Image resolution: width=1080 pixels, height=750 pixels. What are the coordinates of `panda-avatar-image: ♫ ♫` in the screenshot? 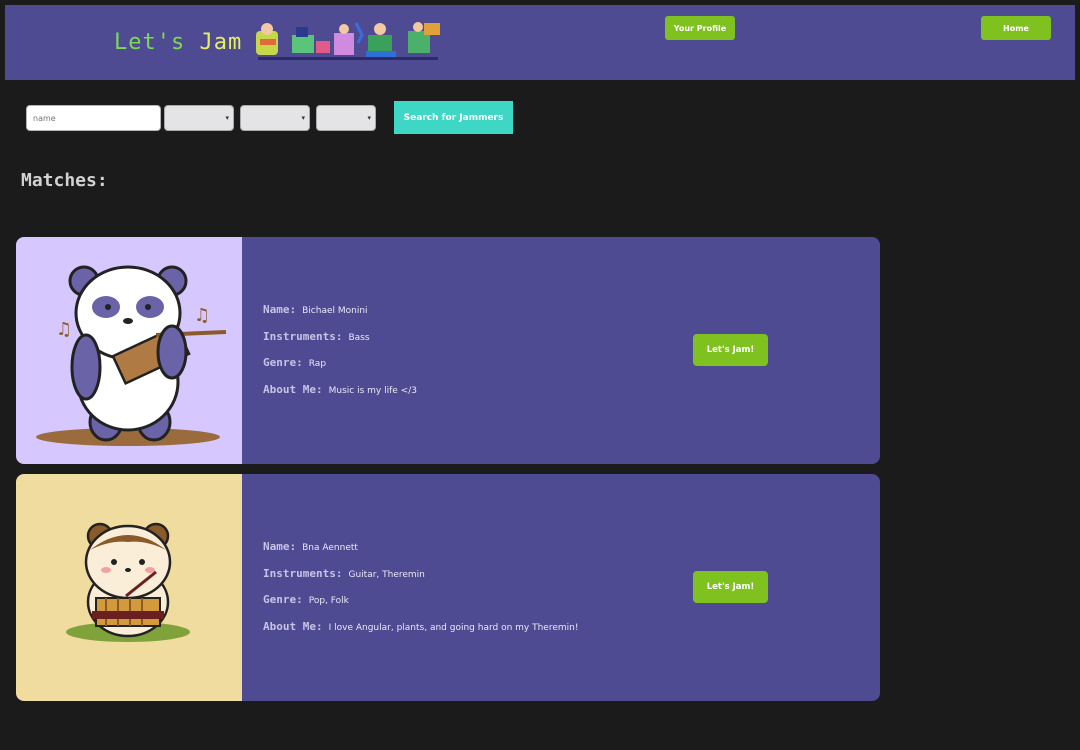 It's located at (129, 350).